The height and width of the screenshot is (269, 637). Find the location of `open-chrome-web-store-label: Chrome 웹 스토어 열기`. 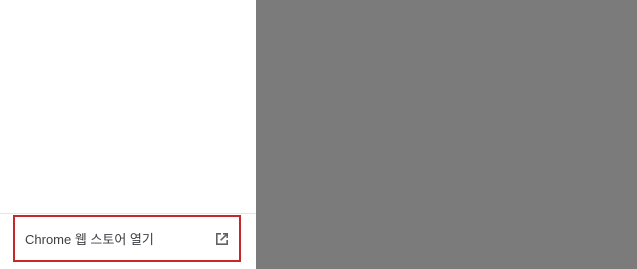

open-chrome-web-store-label: Chrome 웹 스토어 열기 is located at coordinates (89, 239).